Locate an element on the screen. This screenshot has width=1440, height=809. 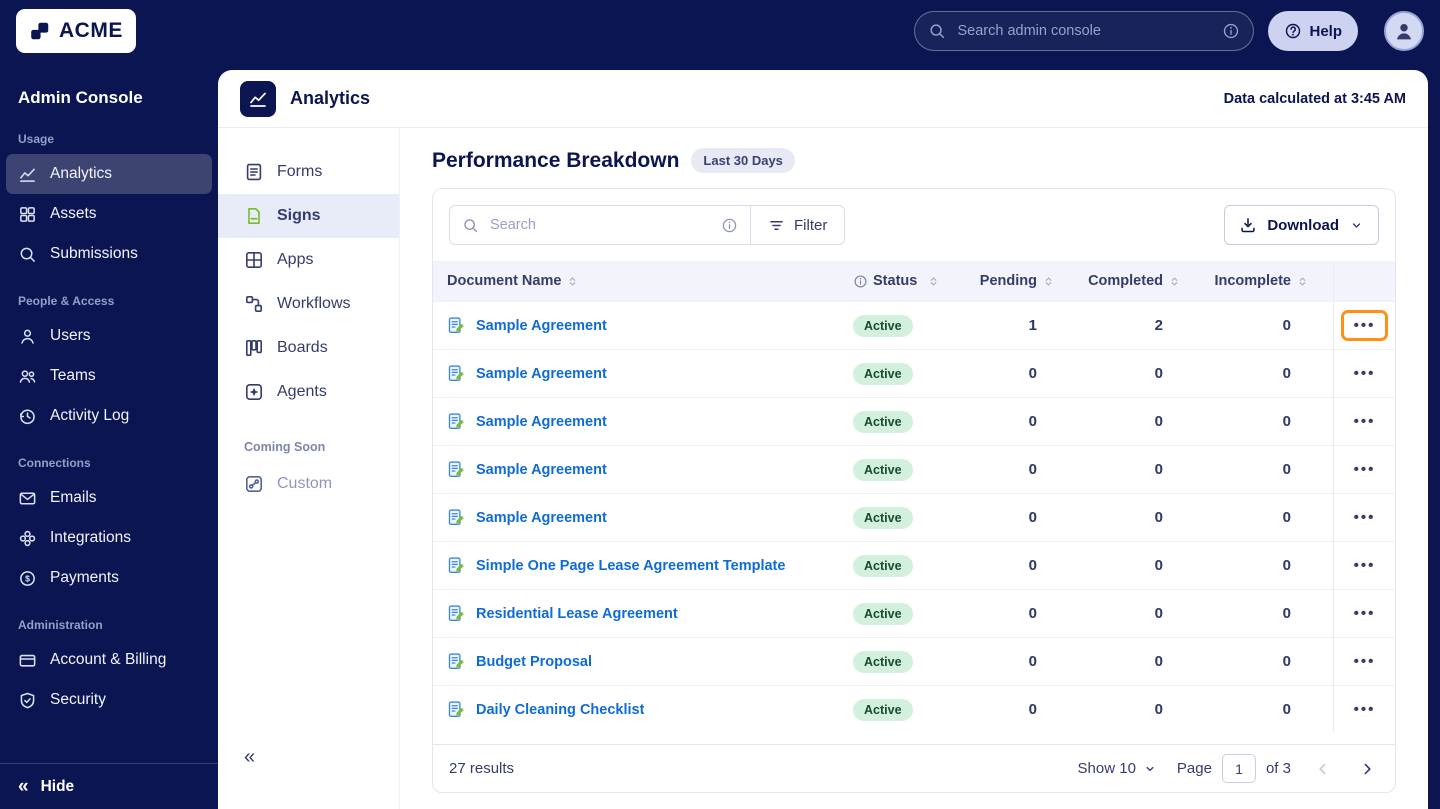
admin-search-input is located at coordinates (1084, 31).